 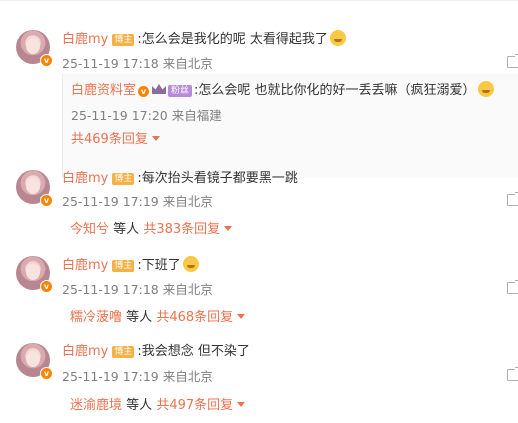 What do you see at coordinates (159, 89) in the screenshot?
I see `crown-icon` at bounding box center [159, 89].